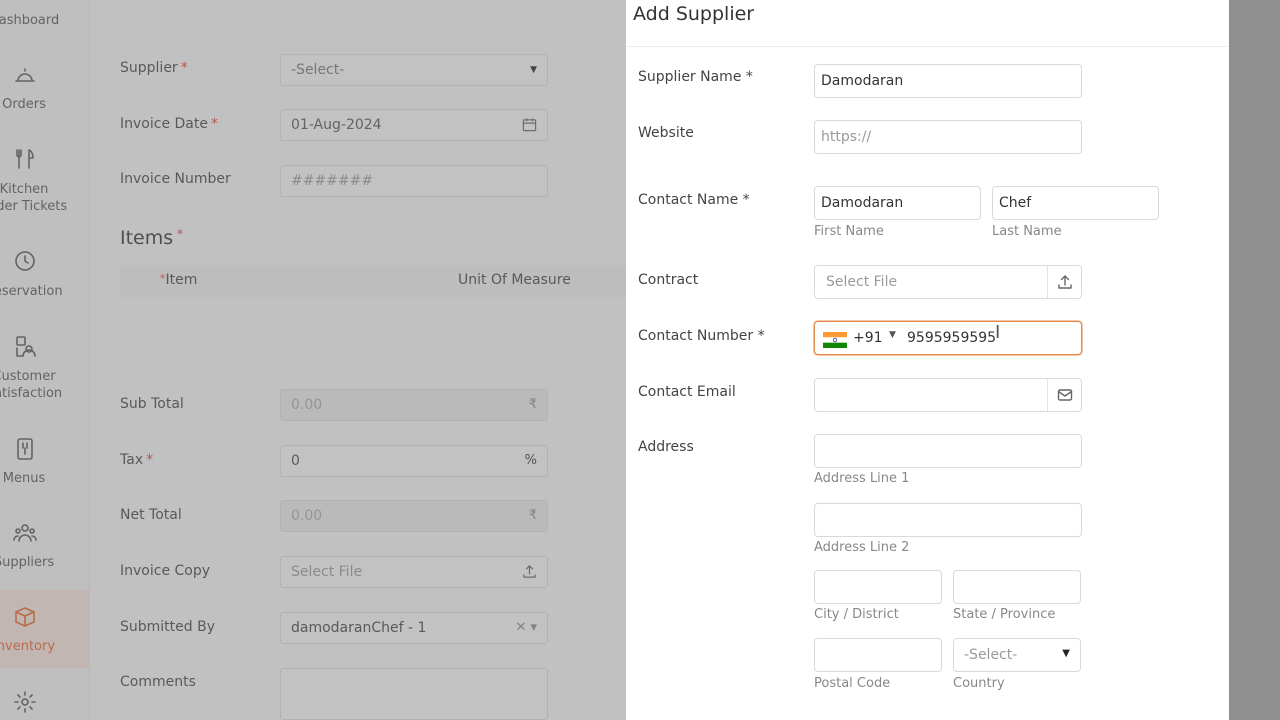  What do you see at coordinates (862, 282) in the screenshot?
I see `contract-placeholder: Select File` at bounding box center [862, 282].